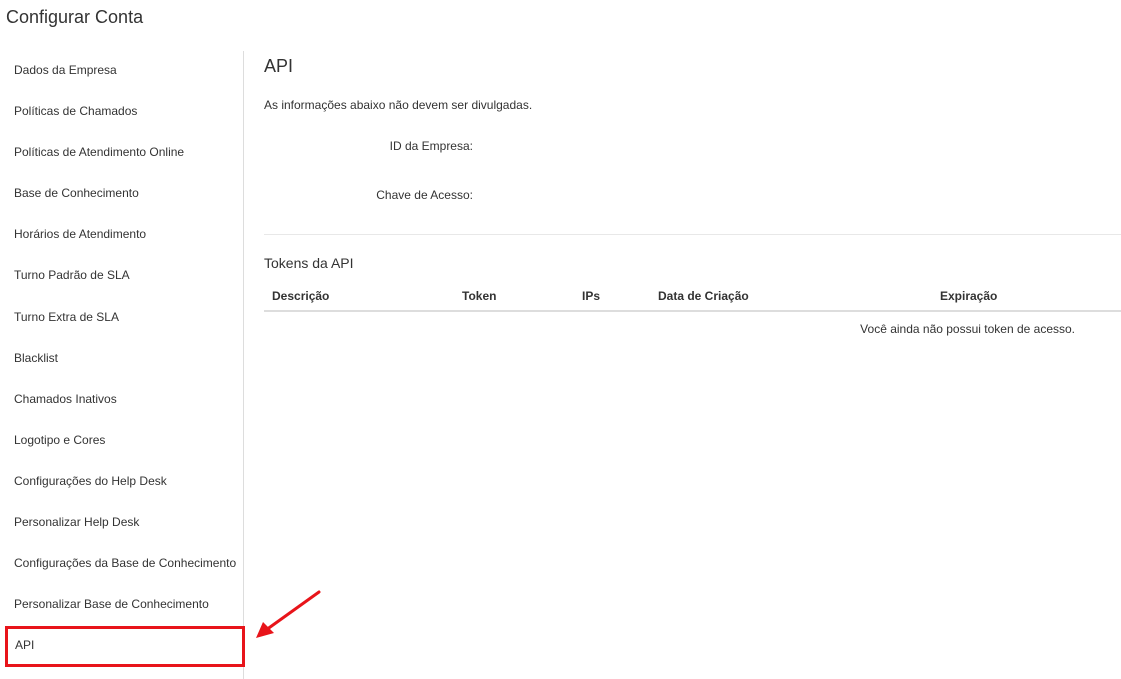 This screenshot has height=679, width=1121. I want to click on sidebar-item-customize-knowledge-base: Personalizar Base de Conhecimento, so click(121, 605).